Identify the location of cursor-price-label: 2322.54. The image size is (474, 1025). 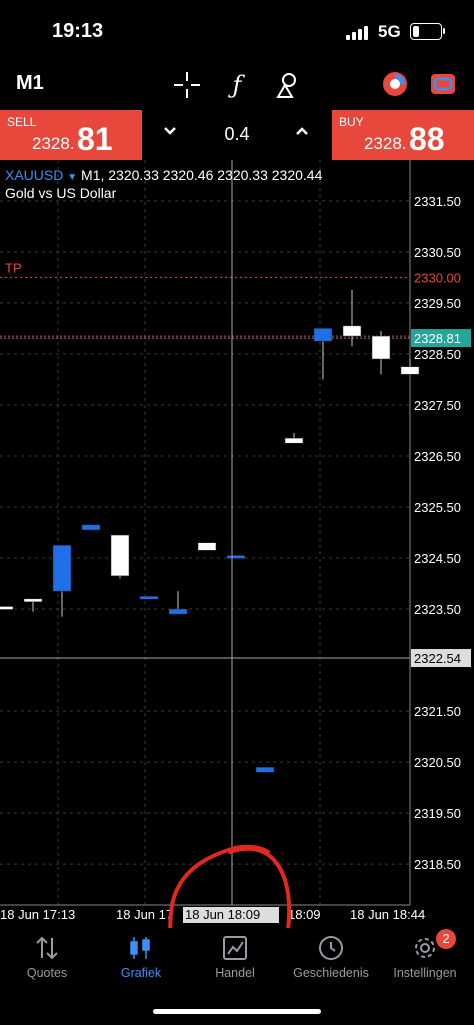
(437, 658).